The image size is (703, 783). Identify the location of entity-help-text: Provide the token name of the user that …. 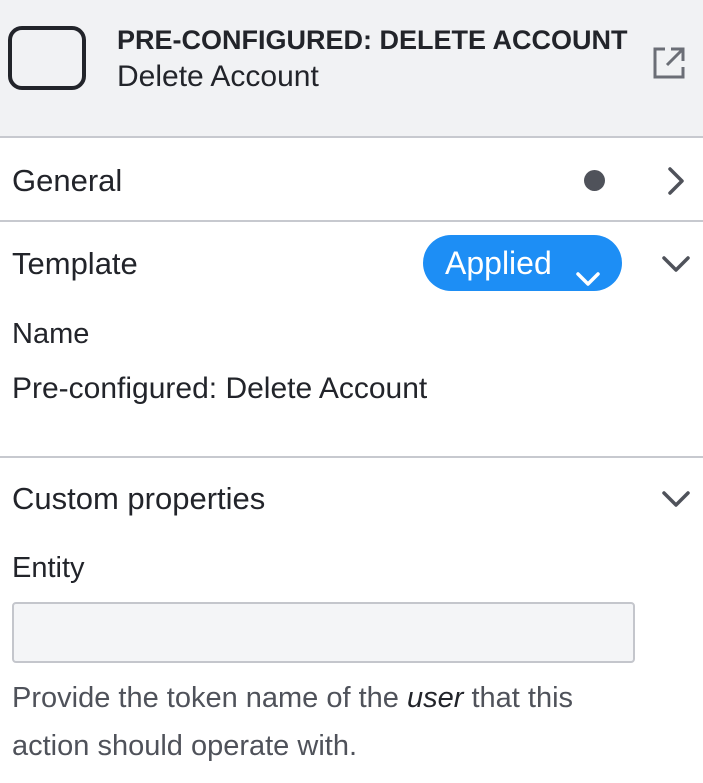
(312, 722).